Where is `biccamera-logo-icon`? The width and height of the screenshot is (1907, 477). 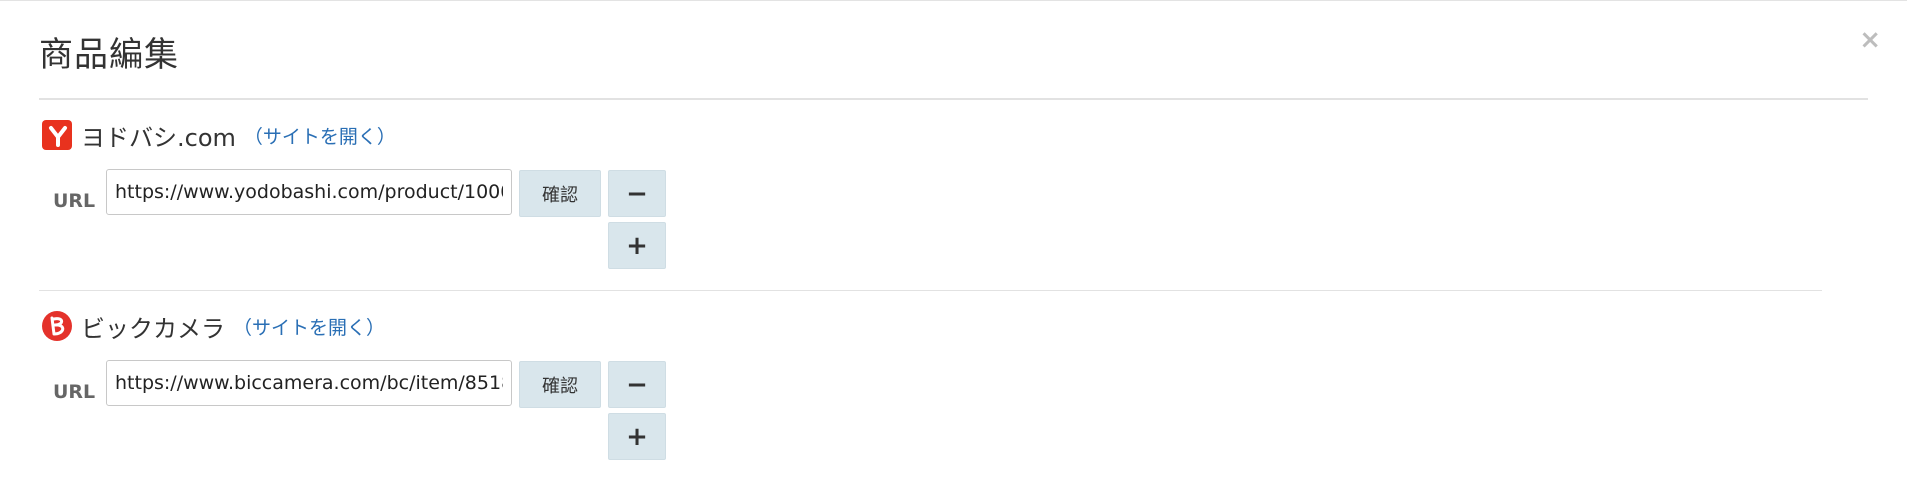
biccamera-logo-icon is located at coordinates (57, 326).